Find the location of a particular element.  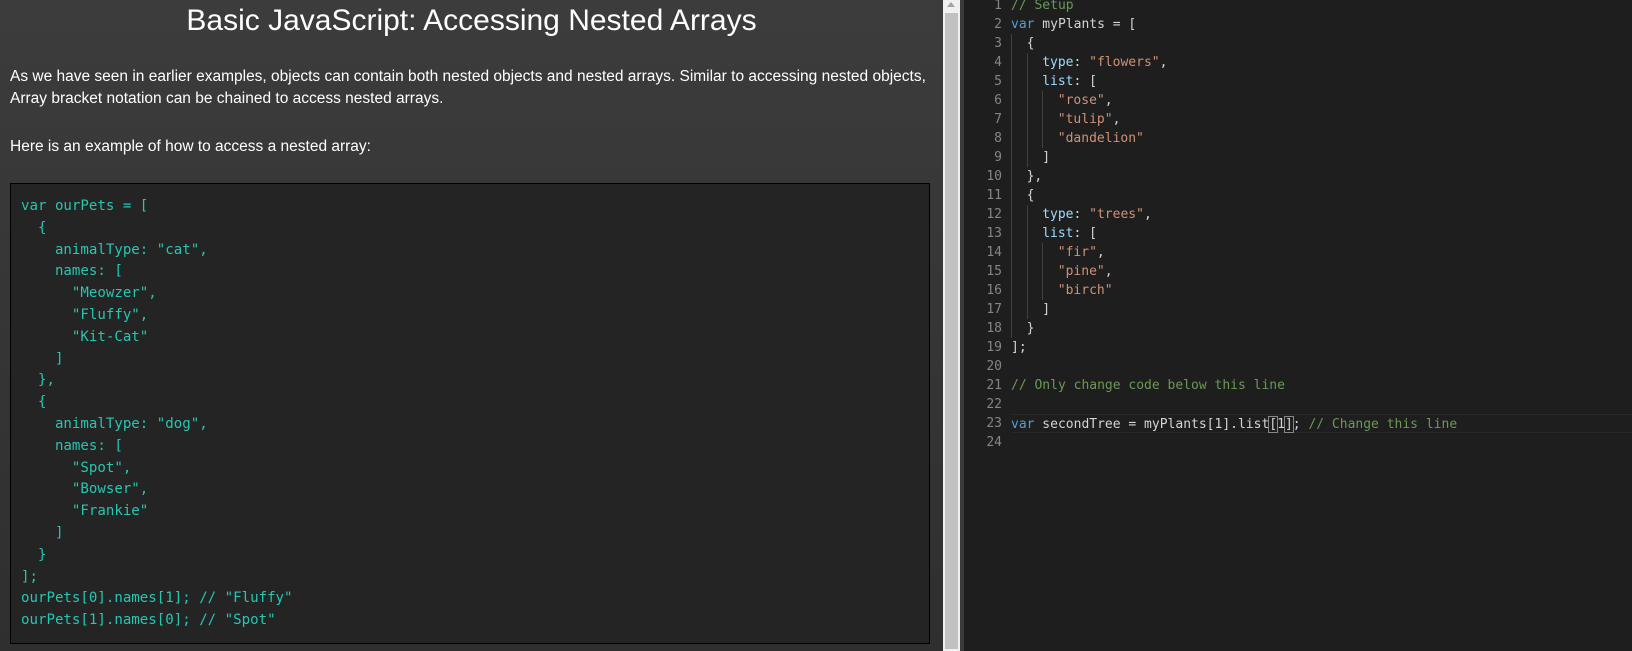

code-token: ; is located at coordinates (1300, 424).